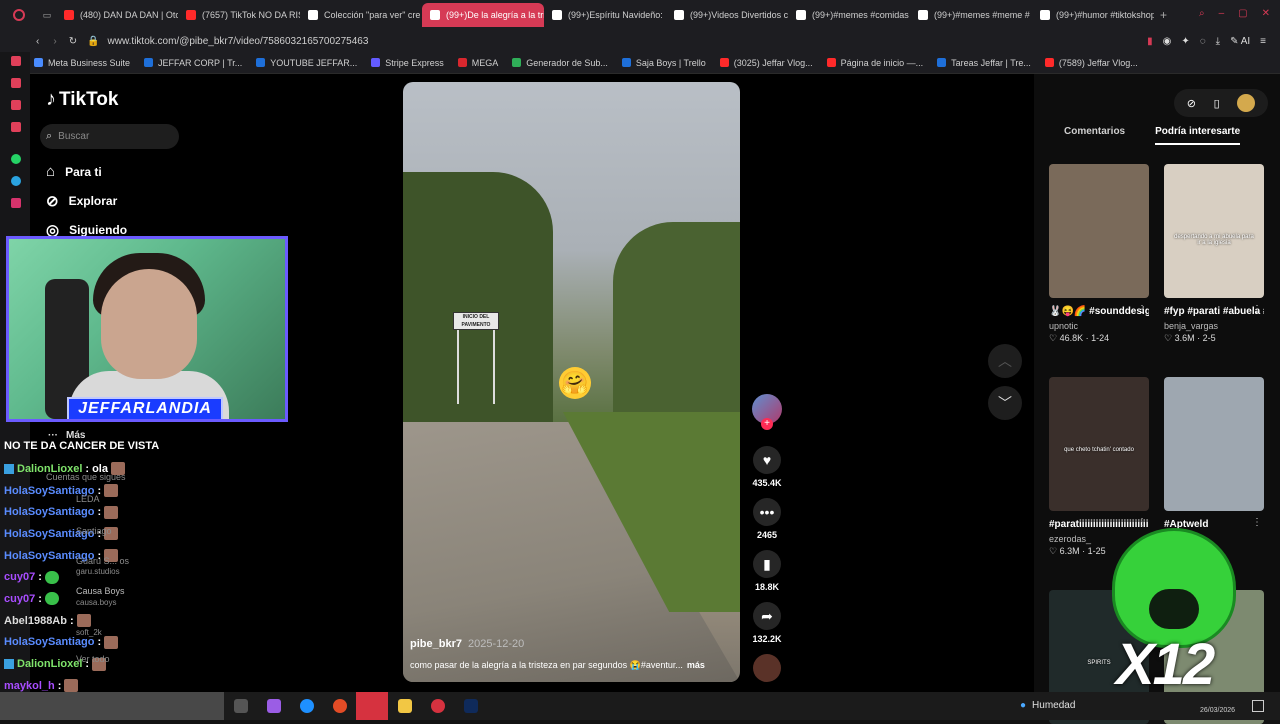 The image size is (1280, 724). I want to click on minimize-icon: –, so click(1222, 13).